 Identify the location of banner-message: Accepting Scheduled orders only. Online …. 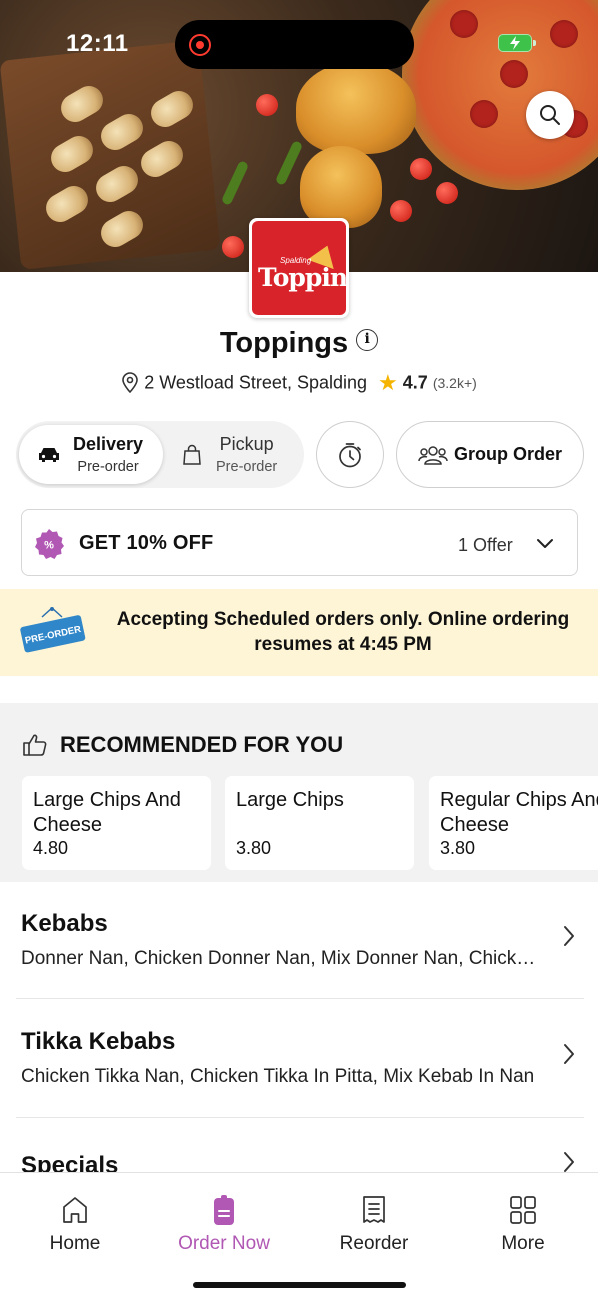
(343, 632).